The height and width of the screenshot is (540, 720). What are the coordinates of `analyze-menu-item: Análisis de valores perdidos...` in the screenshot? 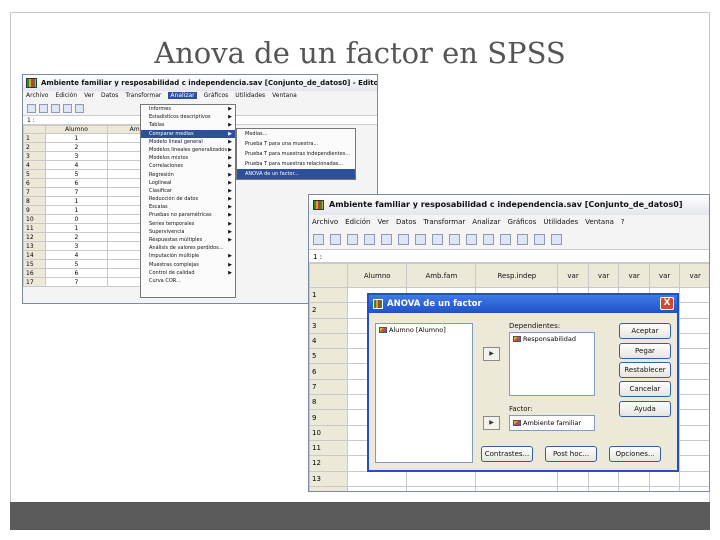 It's located at (188, 248).